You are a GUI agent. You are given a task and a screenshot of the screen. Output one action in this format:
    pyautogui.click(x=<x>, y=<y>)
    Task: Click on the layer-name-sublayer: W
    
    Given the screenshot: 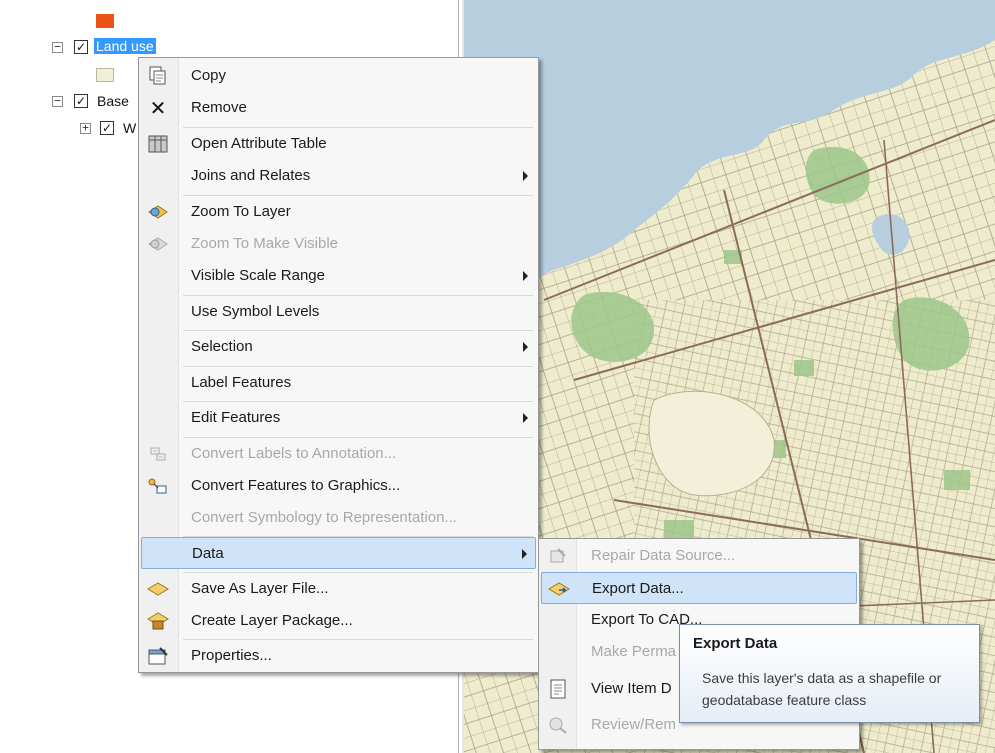 What is the action you would take?
    pyautogui.click(x=129, y=128)
    